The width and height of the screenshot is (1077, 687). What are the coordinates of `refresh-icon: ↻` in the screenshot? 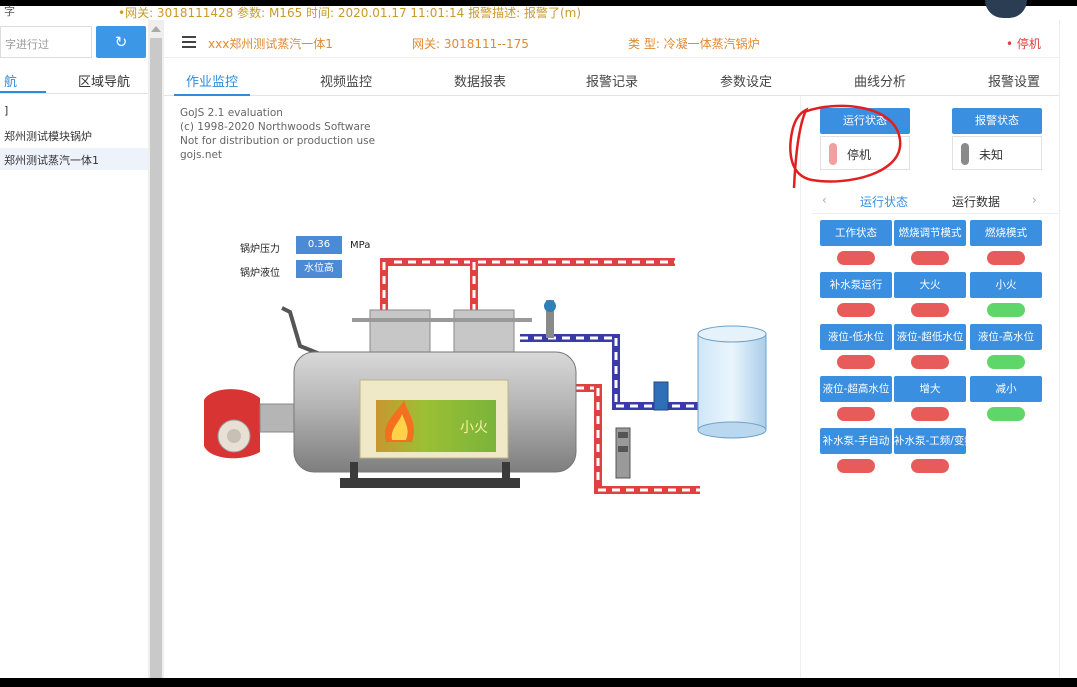 It's located at (121, 42).